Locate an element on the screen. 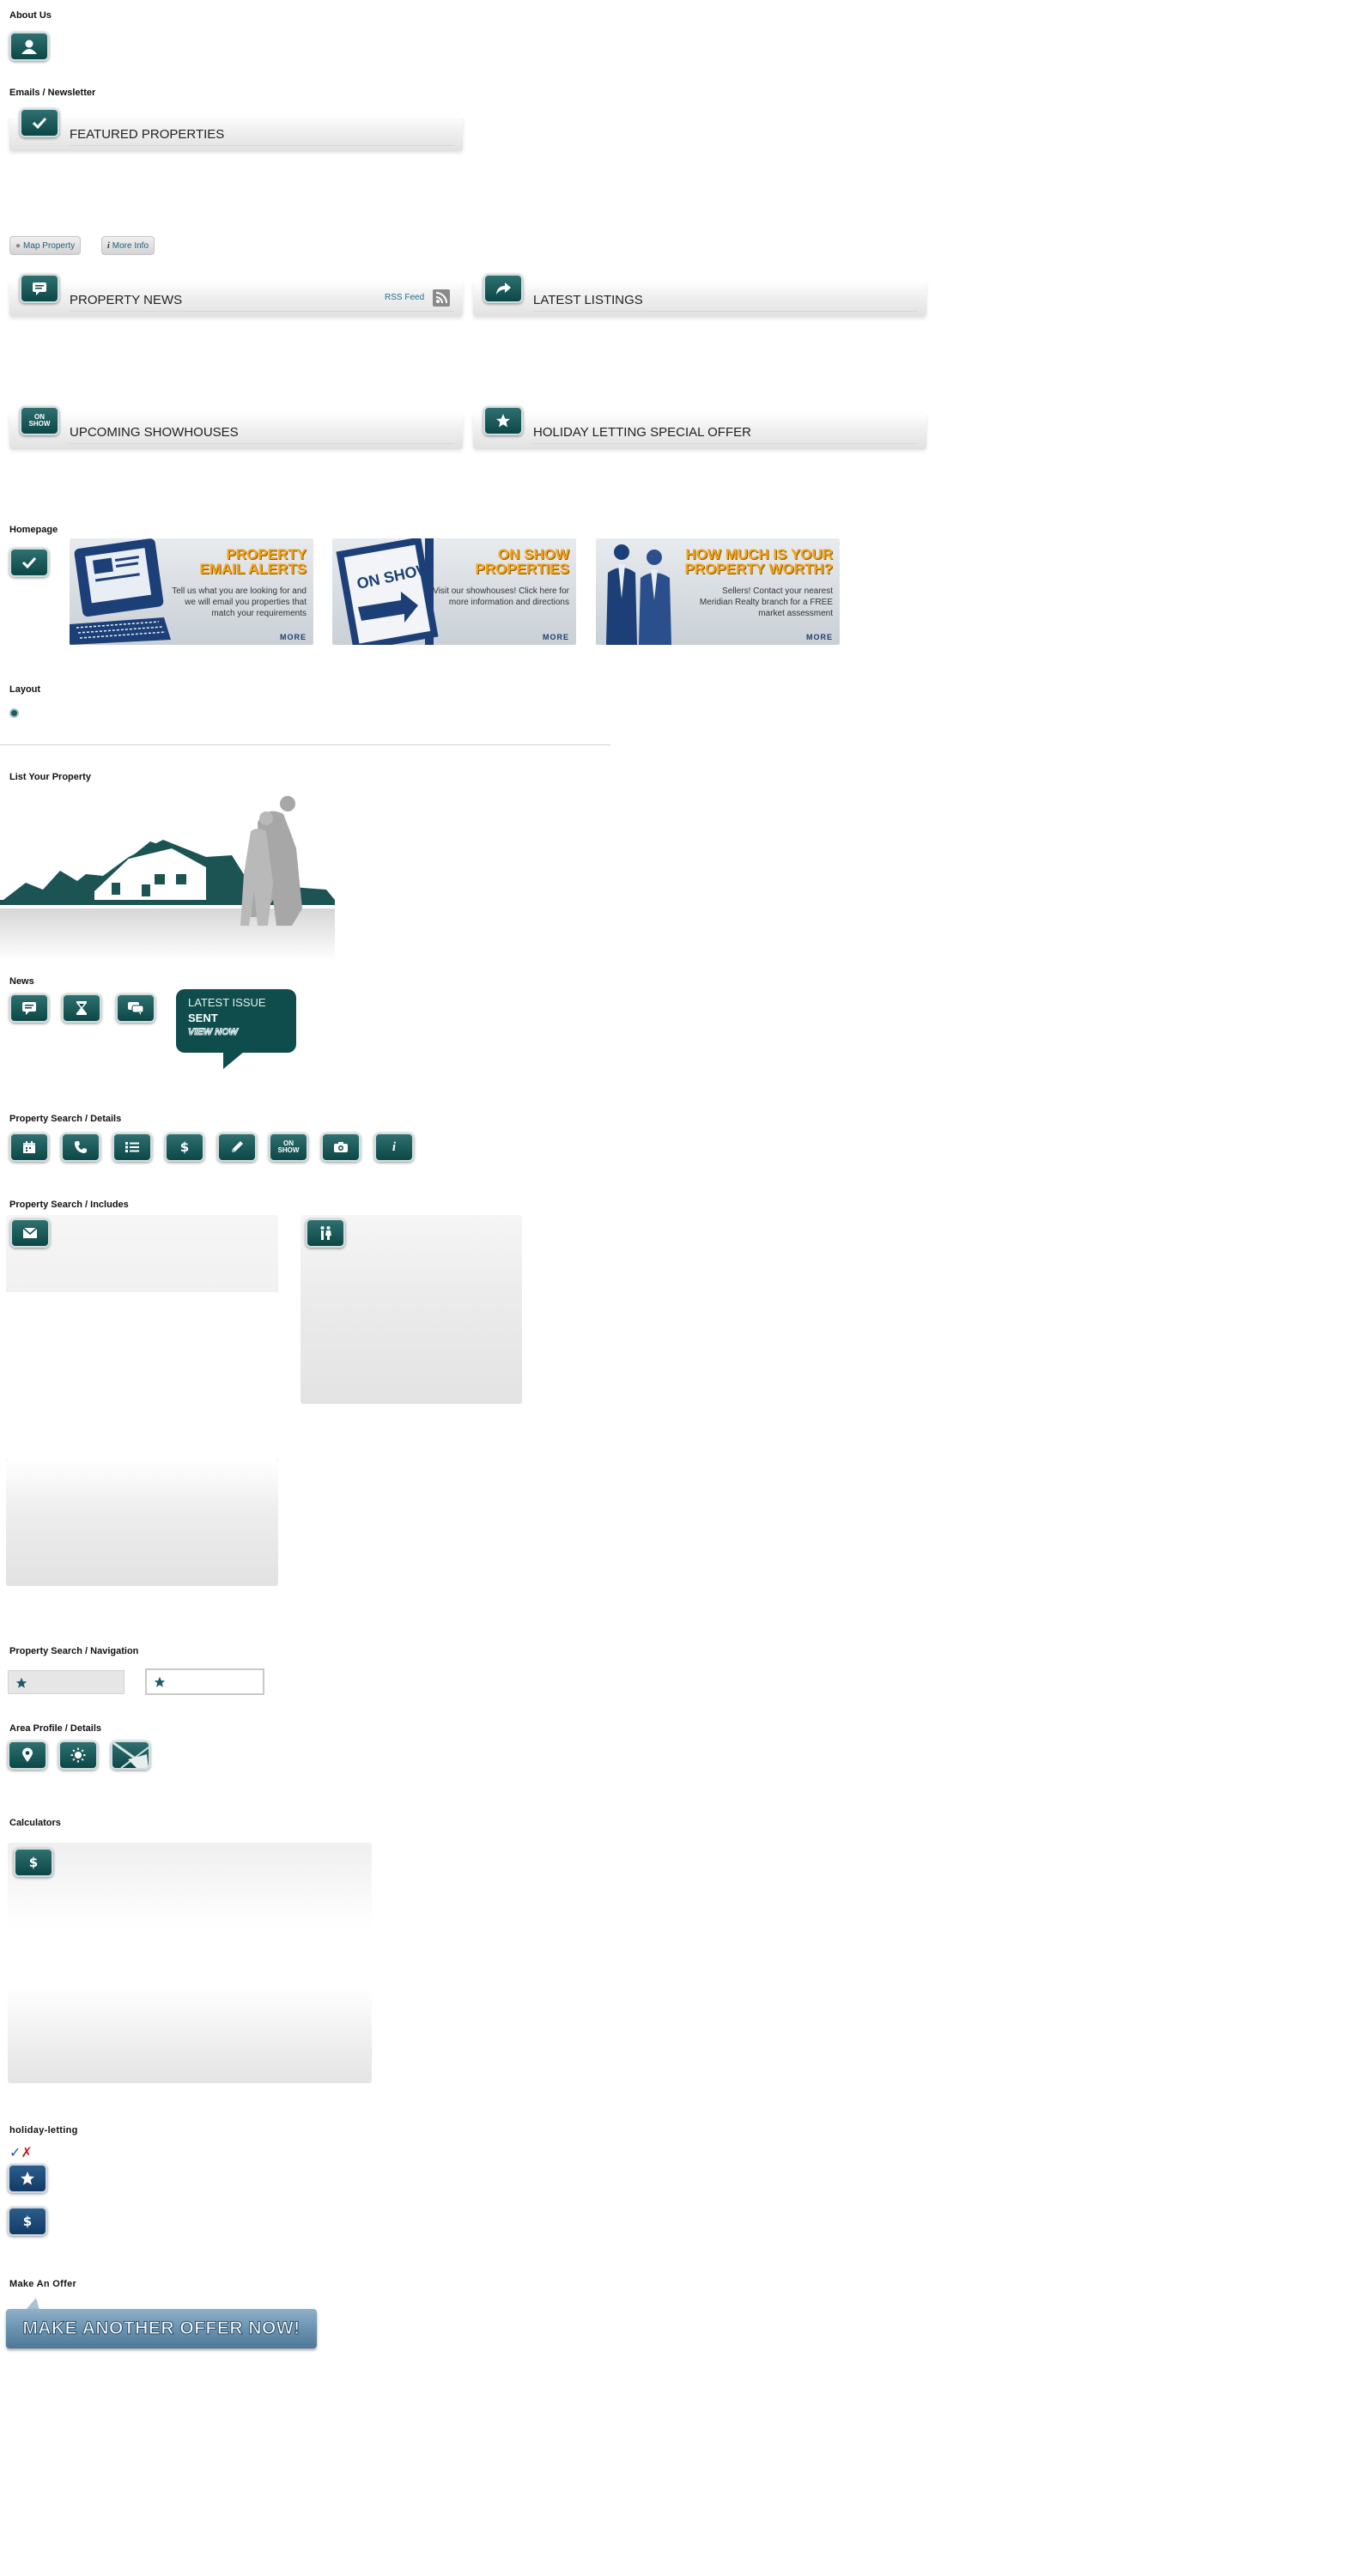 This screenshot has width=1366, height=2576. more-info-label: More Info is located at coordinates (130, 246).